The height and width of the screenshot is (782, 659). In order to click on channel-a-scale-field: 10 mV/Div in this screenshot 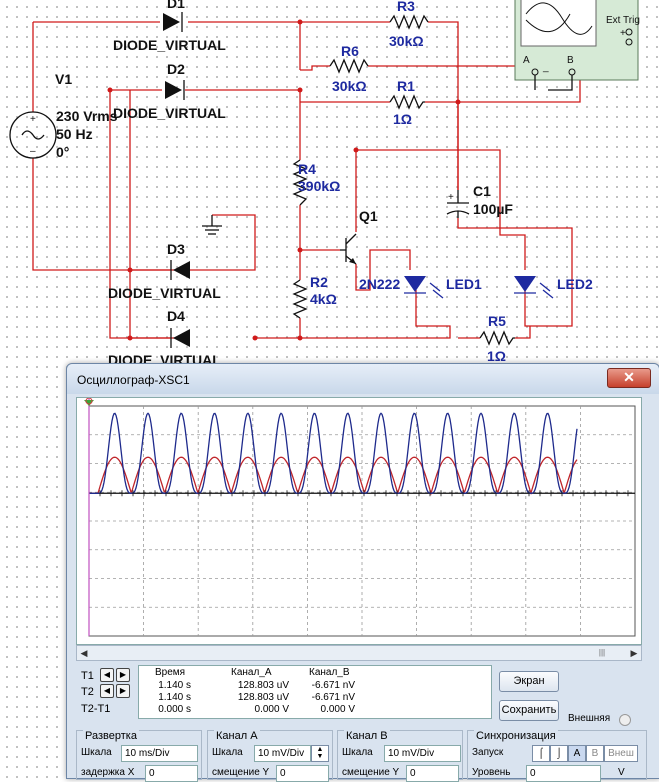, I will do `click(282, 753)`.